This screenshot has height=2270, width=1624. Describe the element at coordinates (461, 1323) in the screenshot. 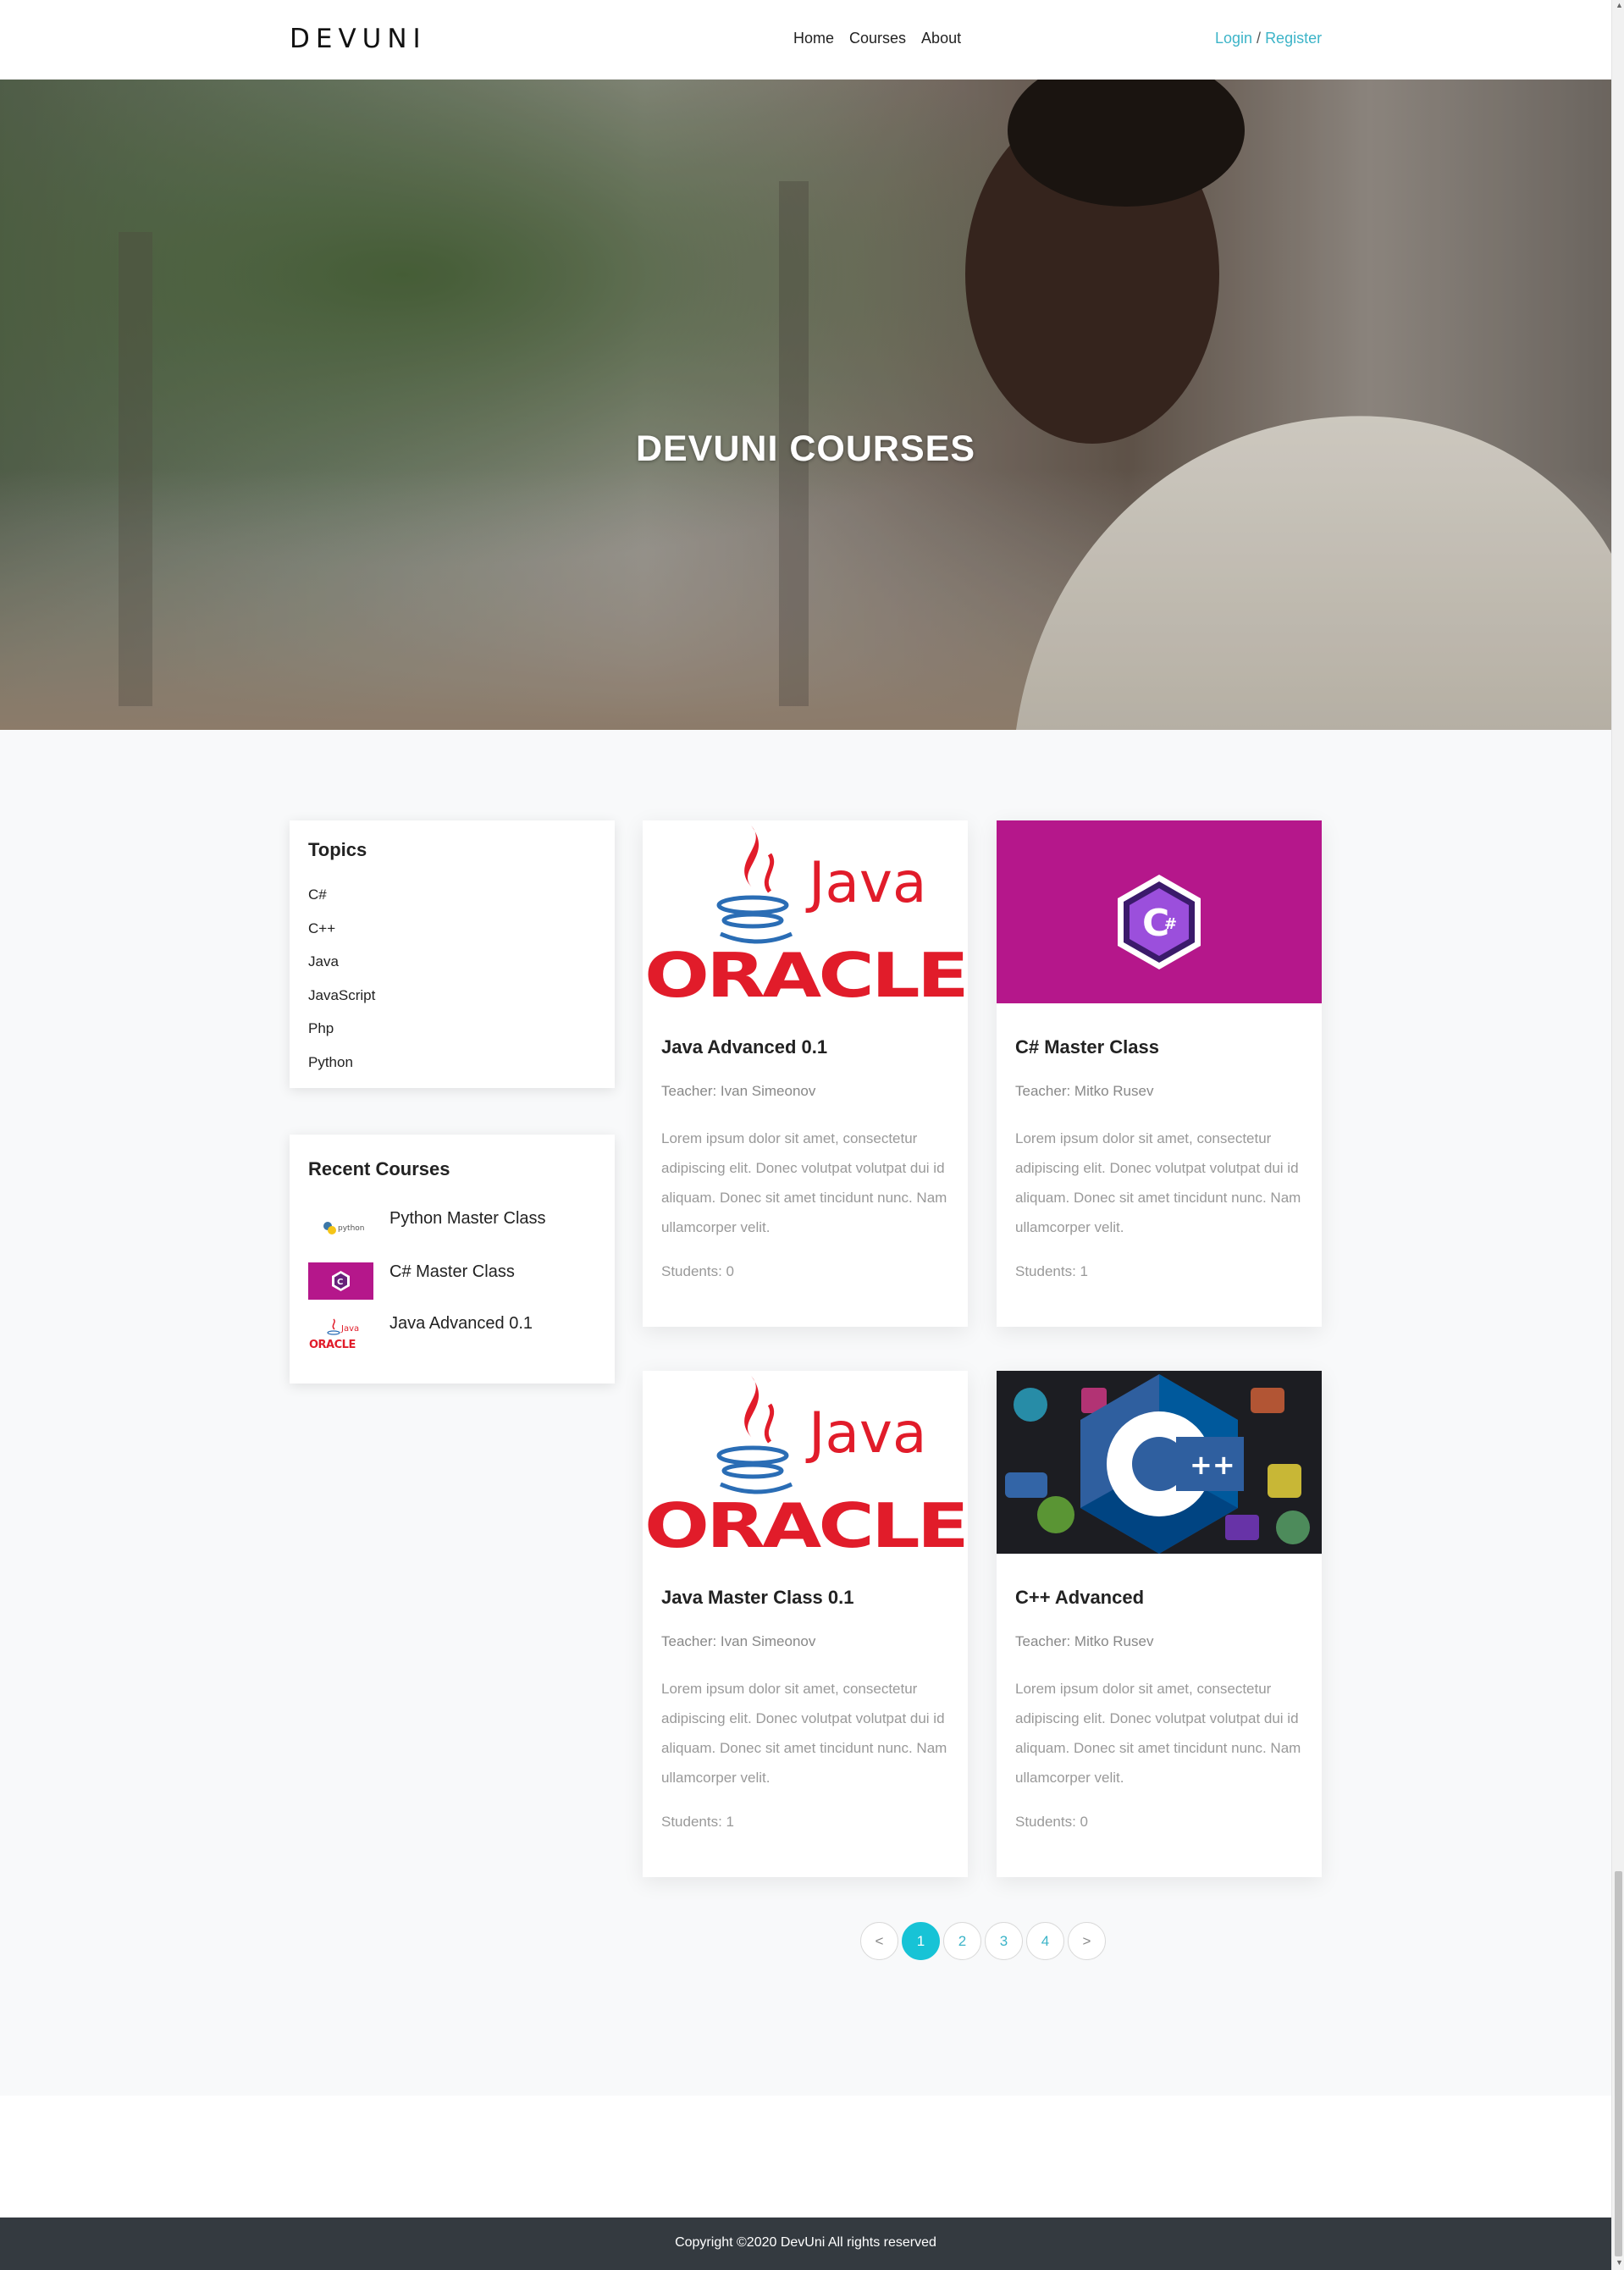

I see `recent-course-label: Java Advanced 0.1` at that location.